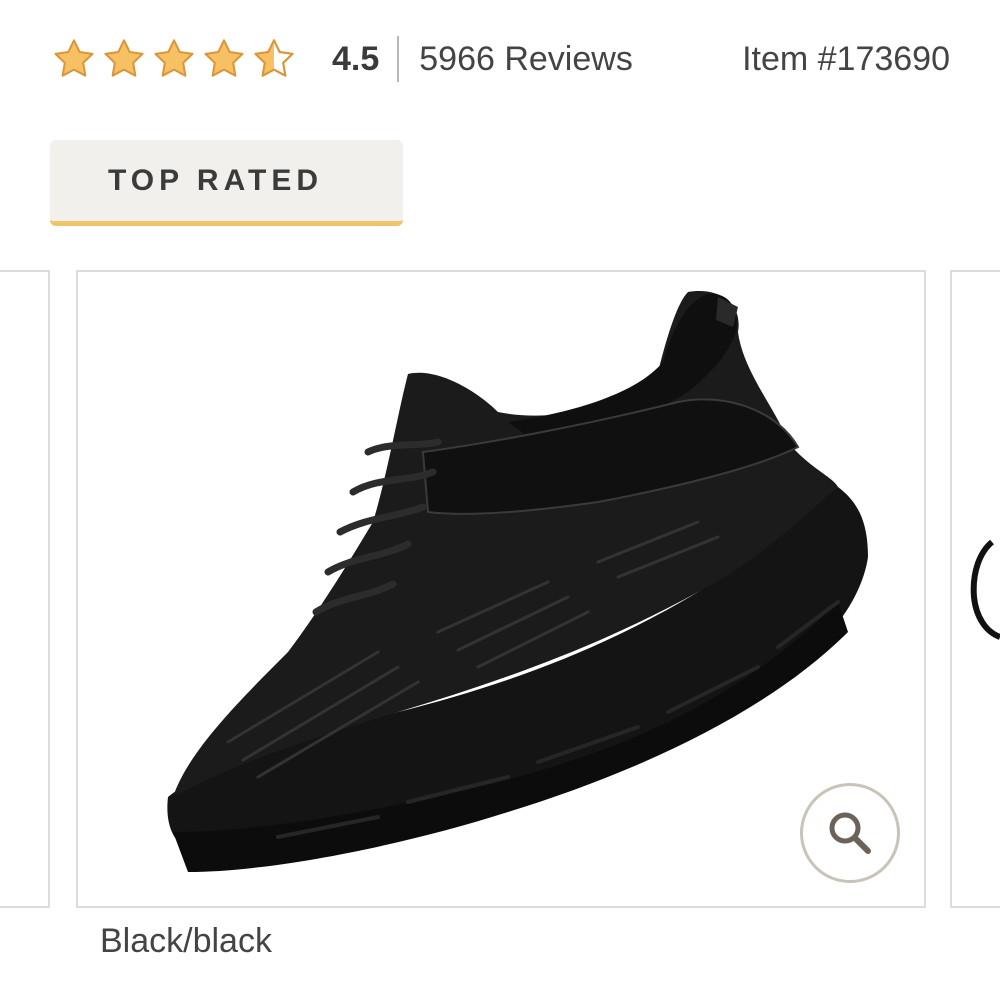 Image resolution: width=1000 pixels, height=1000 pixels. What do you see at coordinates (186, 941) in the screenshot?
I see `selected-color-label: Black/black` at bounding box center [186, 941].